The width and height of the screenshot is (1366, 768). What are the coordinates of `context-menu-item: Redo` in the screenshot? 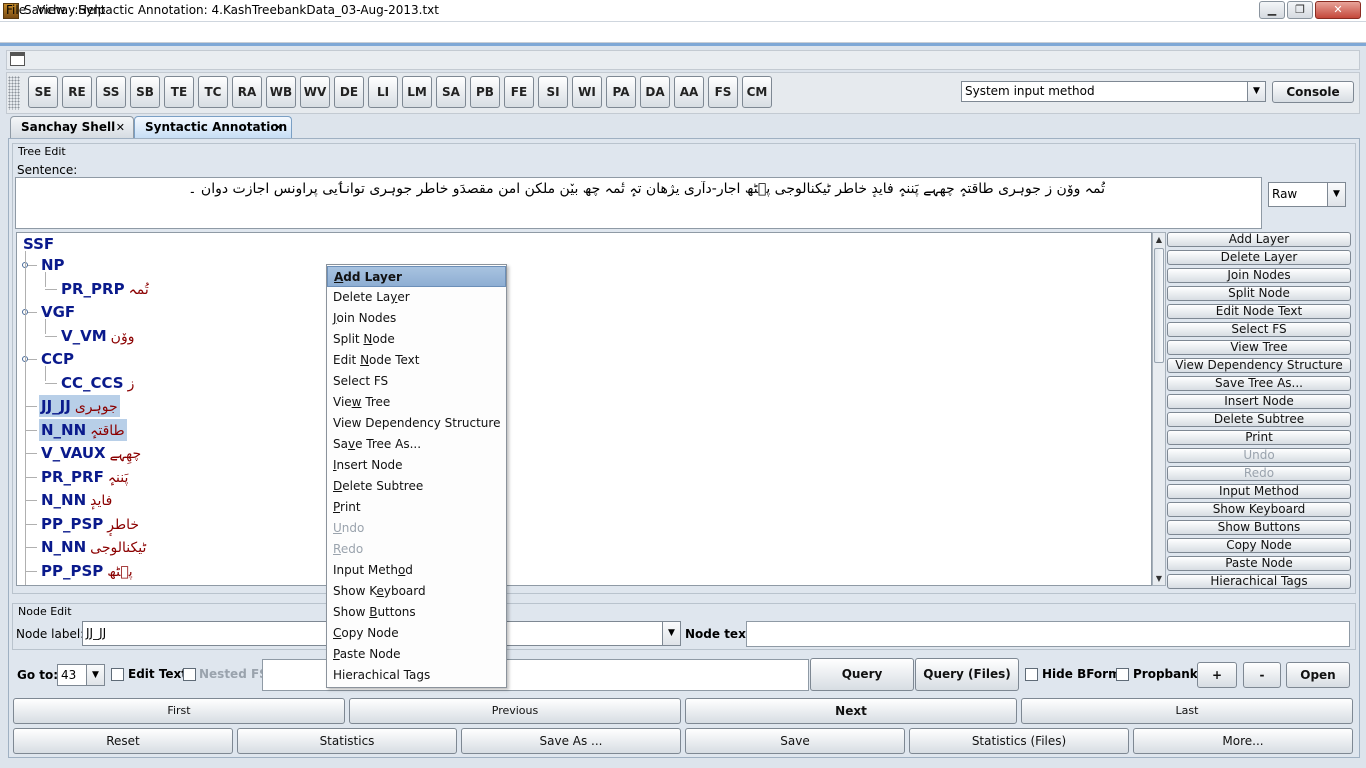 It's located at (416, 549).